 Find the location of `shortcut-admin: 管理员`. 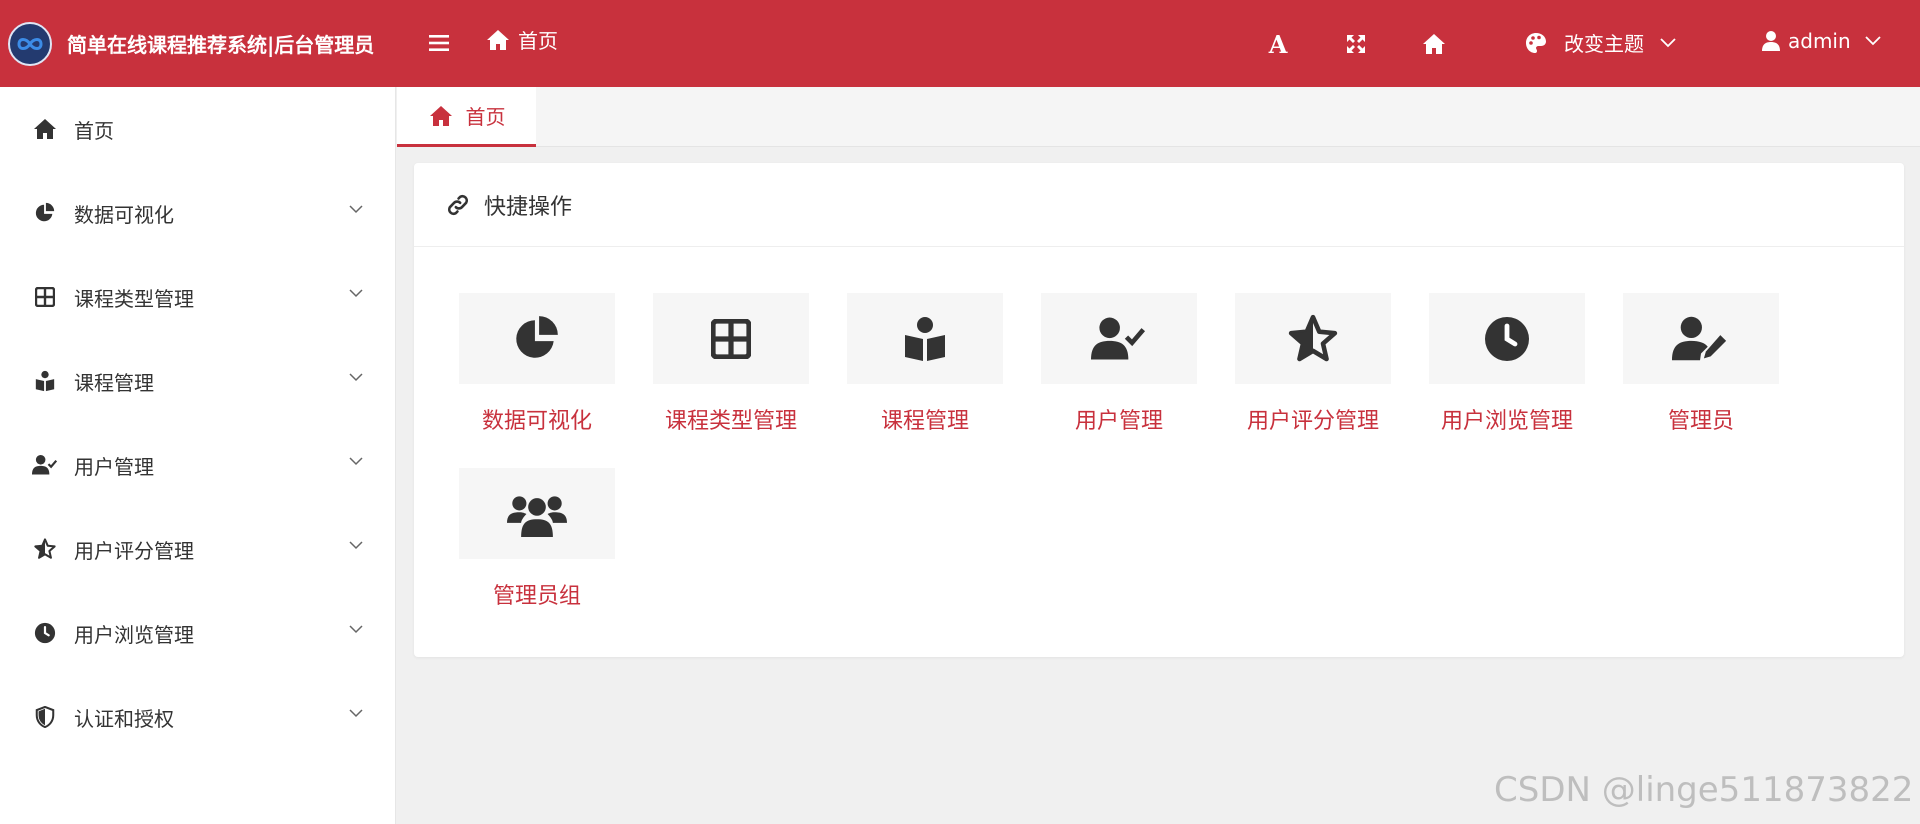

shortcut-admin: 管理员 is located at coordinates (1701, 364).